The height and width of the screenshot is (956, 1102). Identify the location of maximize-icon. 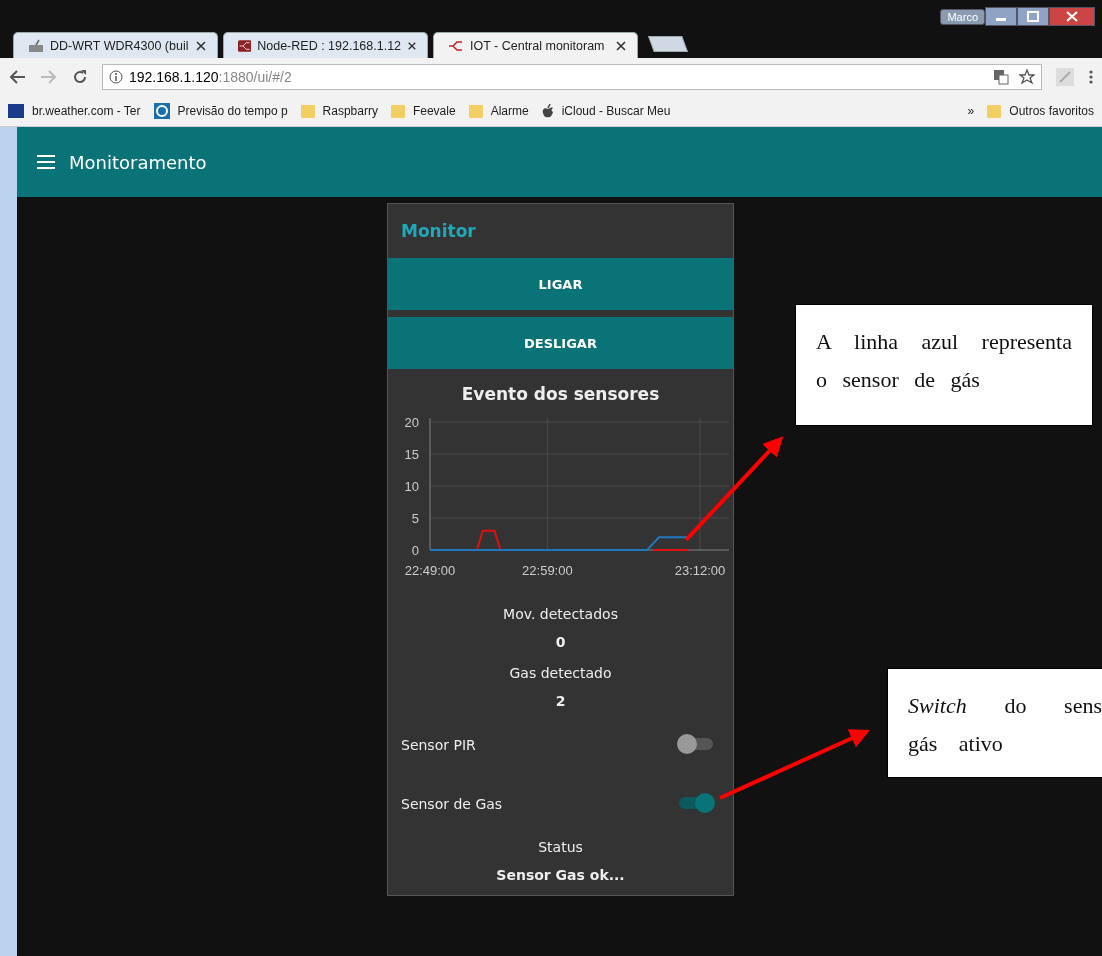
(1033, 16).